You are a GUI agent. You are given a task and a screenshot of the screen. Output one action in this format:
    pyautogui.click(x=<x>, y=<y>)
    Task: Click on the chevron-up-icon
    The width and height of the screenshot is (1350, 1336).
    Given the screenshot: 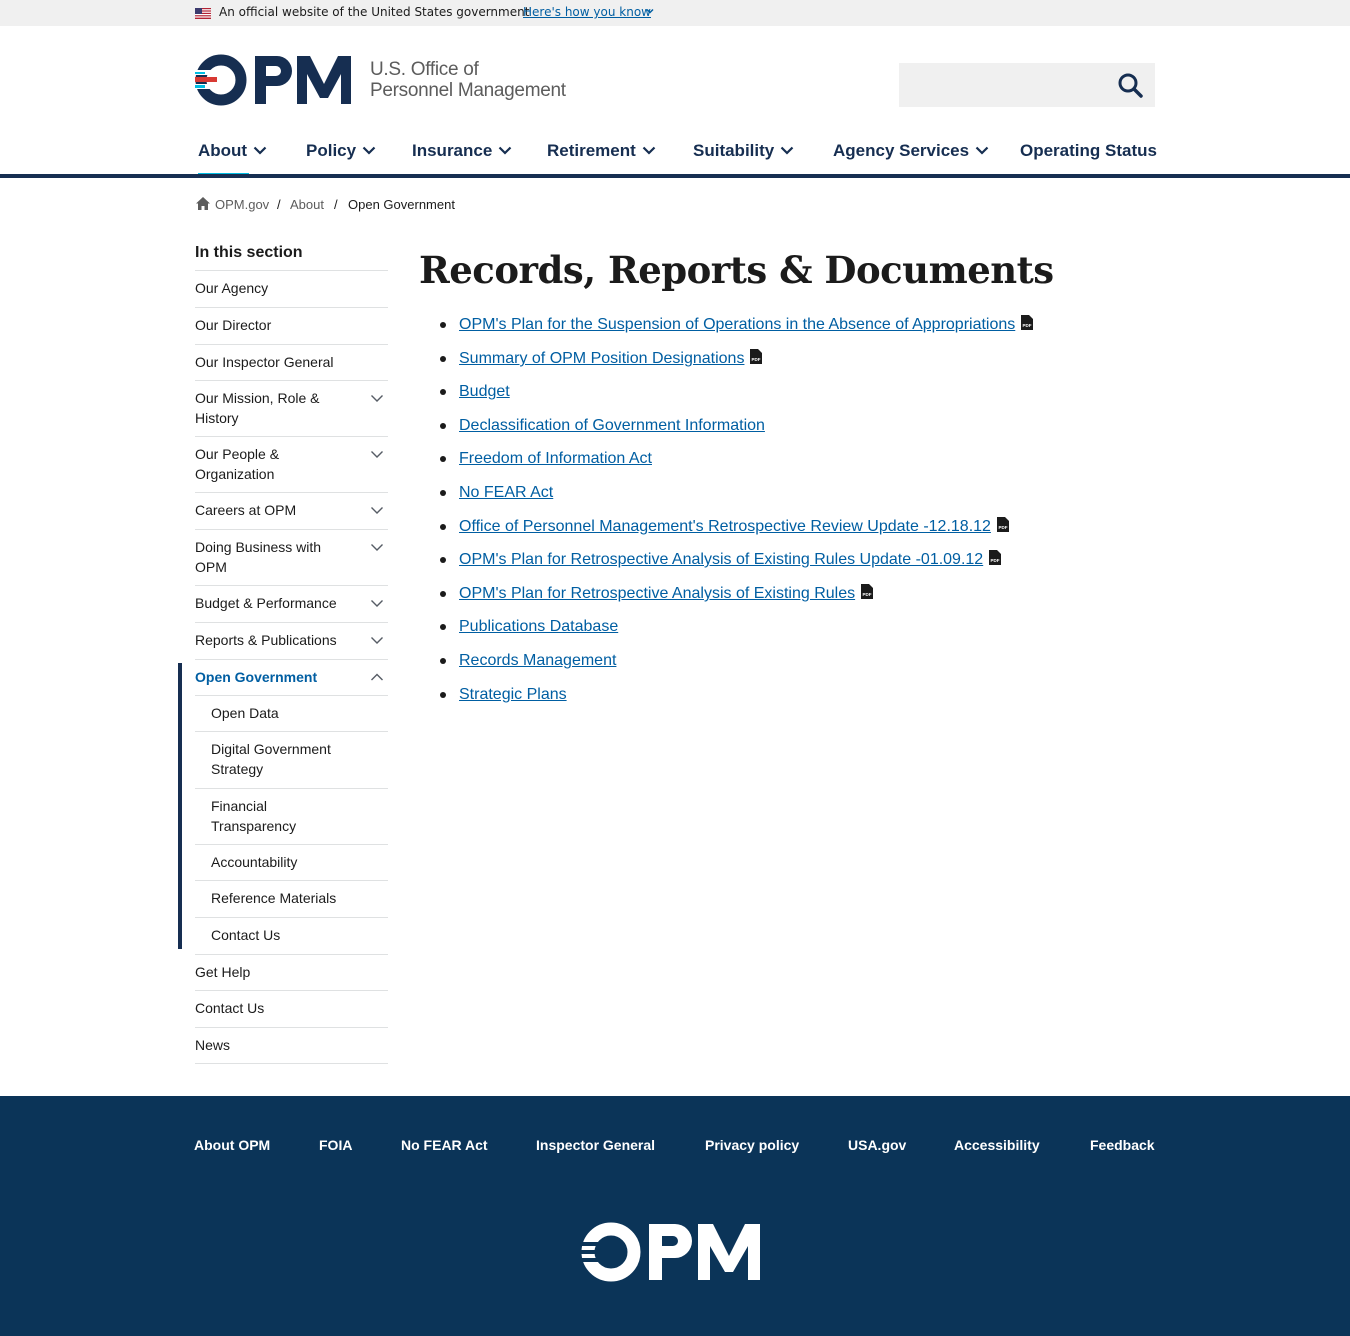 What is the action you would take?
    pyautogui.click(x=377, y=677)
    